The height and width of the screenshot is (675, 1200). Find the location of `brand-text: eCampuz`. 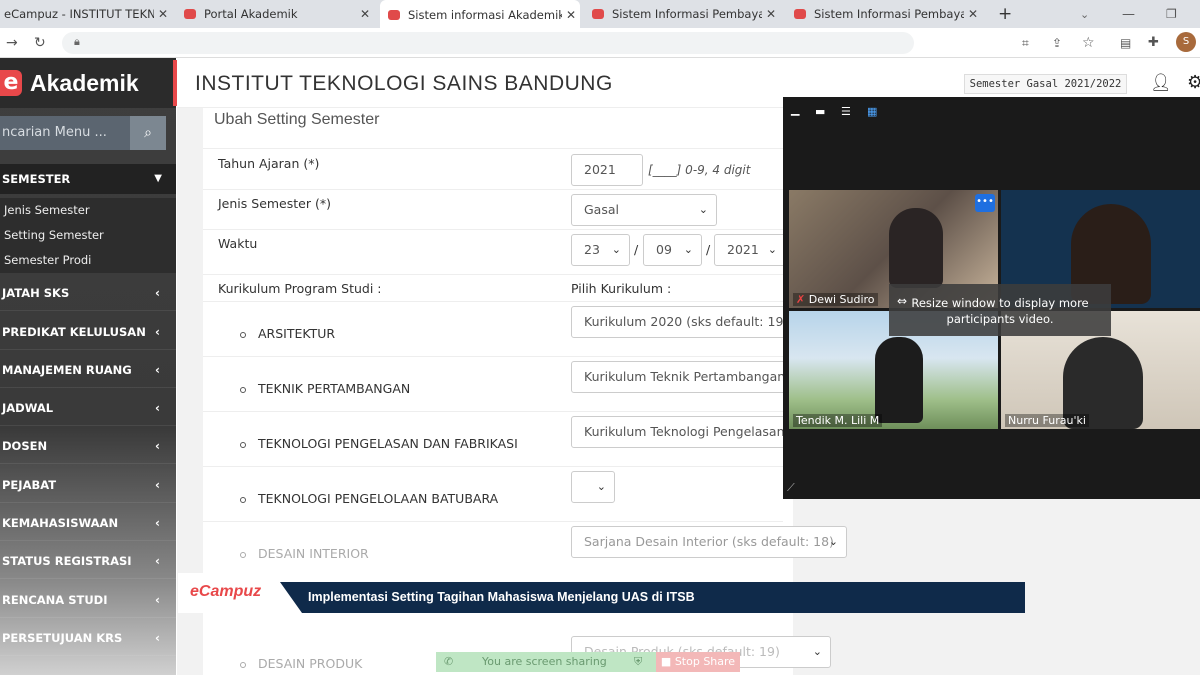

brand-text: eCampuz is located at coordinates (226, 591).